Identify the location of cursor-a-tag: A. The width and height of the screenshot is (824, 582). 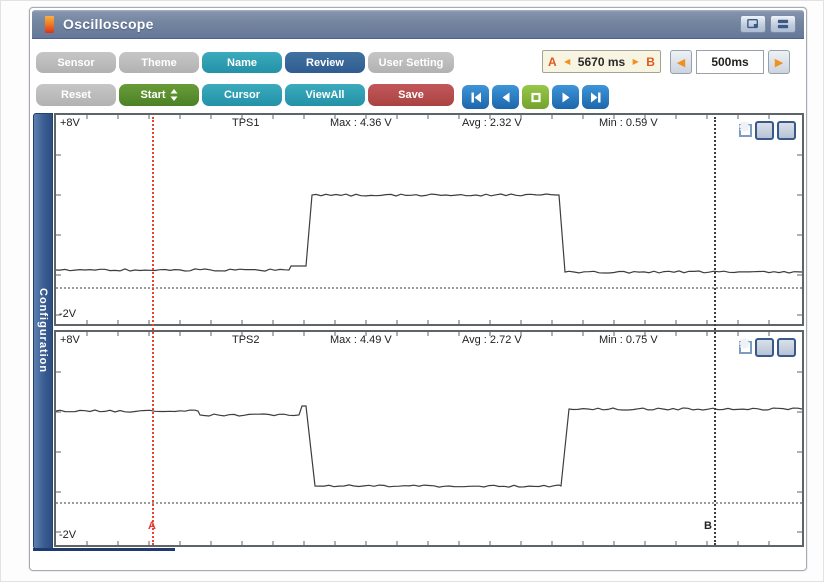
(552, 61).